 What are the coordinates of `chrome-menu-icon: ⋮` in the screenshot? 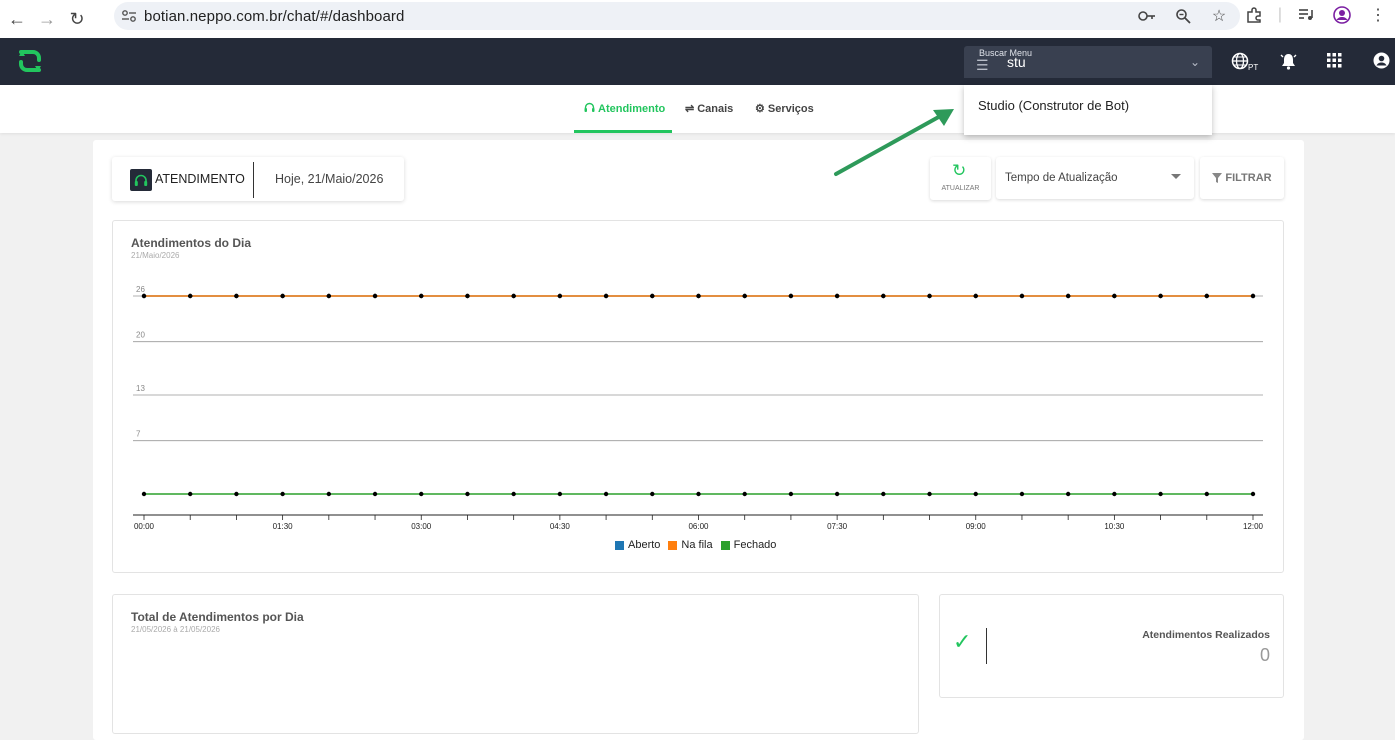 It's located at (1378, 15).